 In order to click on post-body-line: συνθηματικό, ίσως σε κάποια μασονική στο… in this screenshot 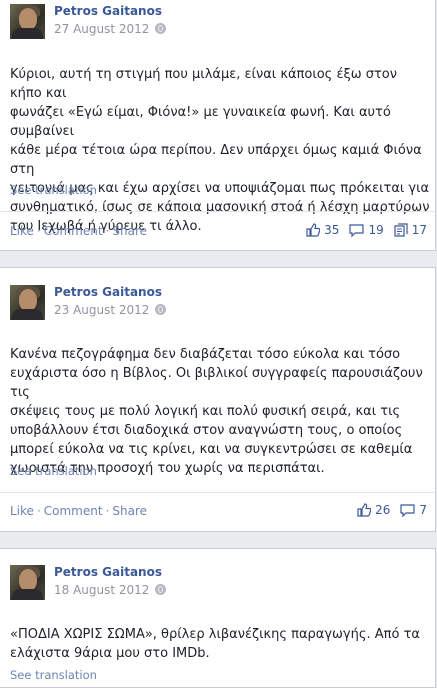, I will do `click(220, 207)`.